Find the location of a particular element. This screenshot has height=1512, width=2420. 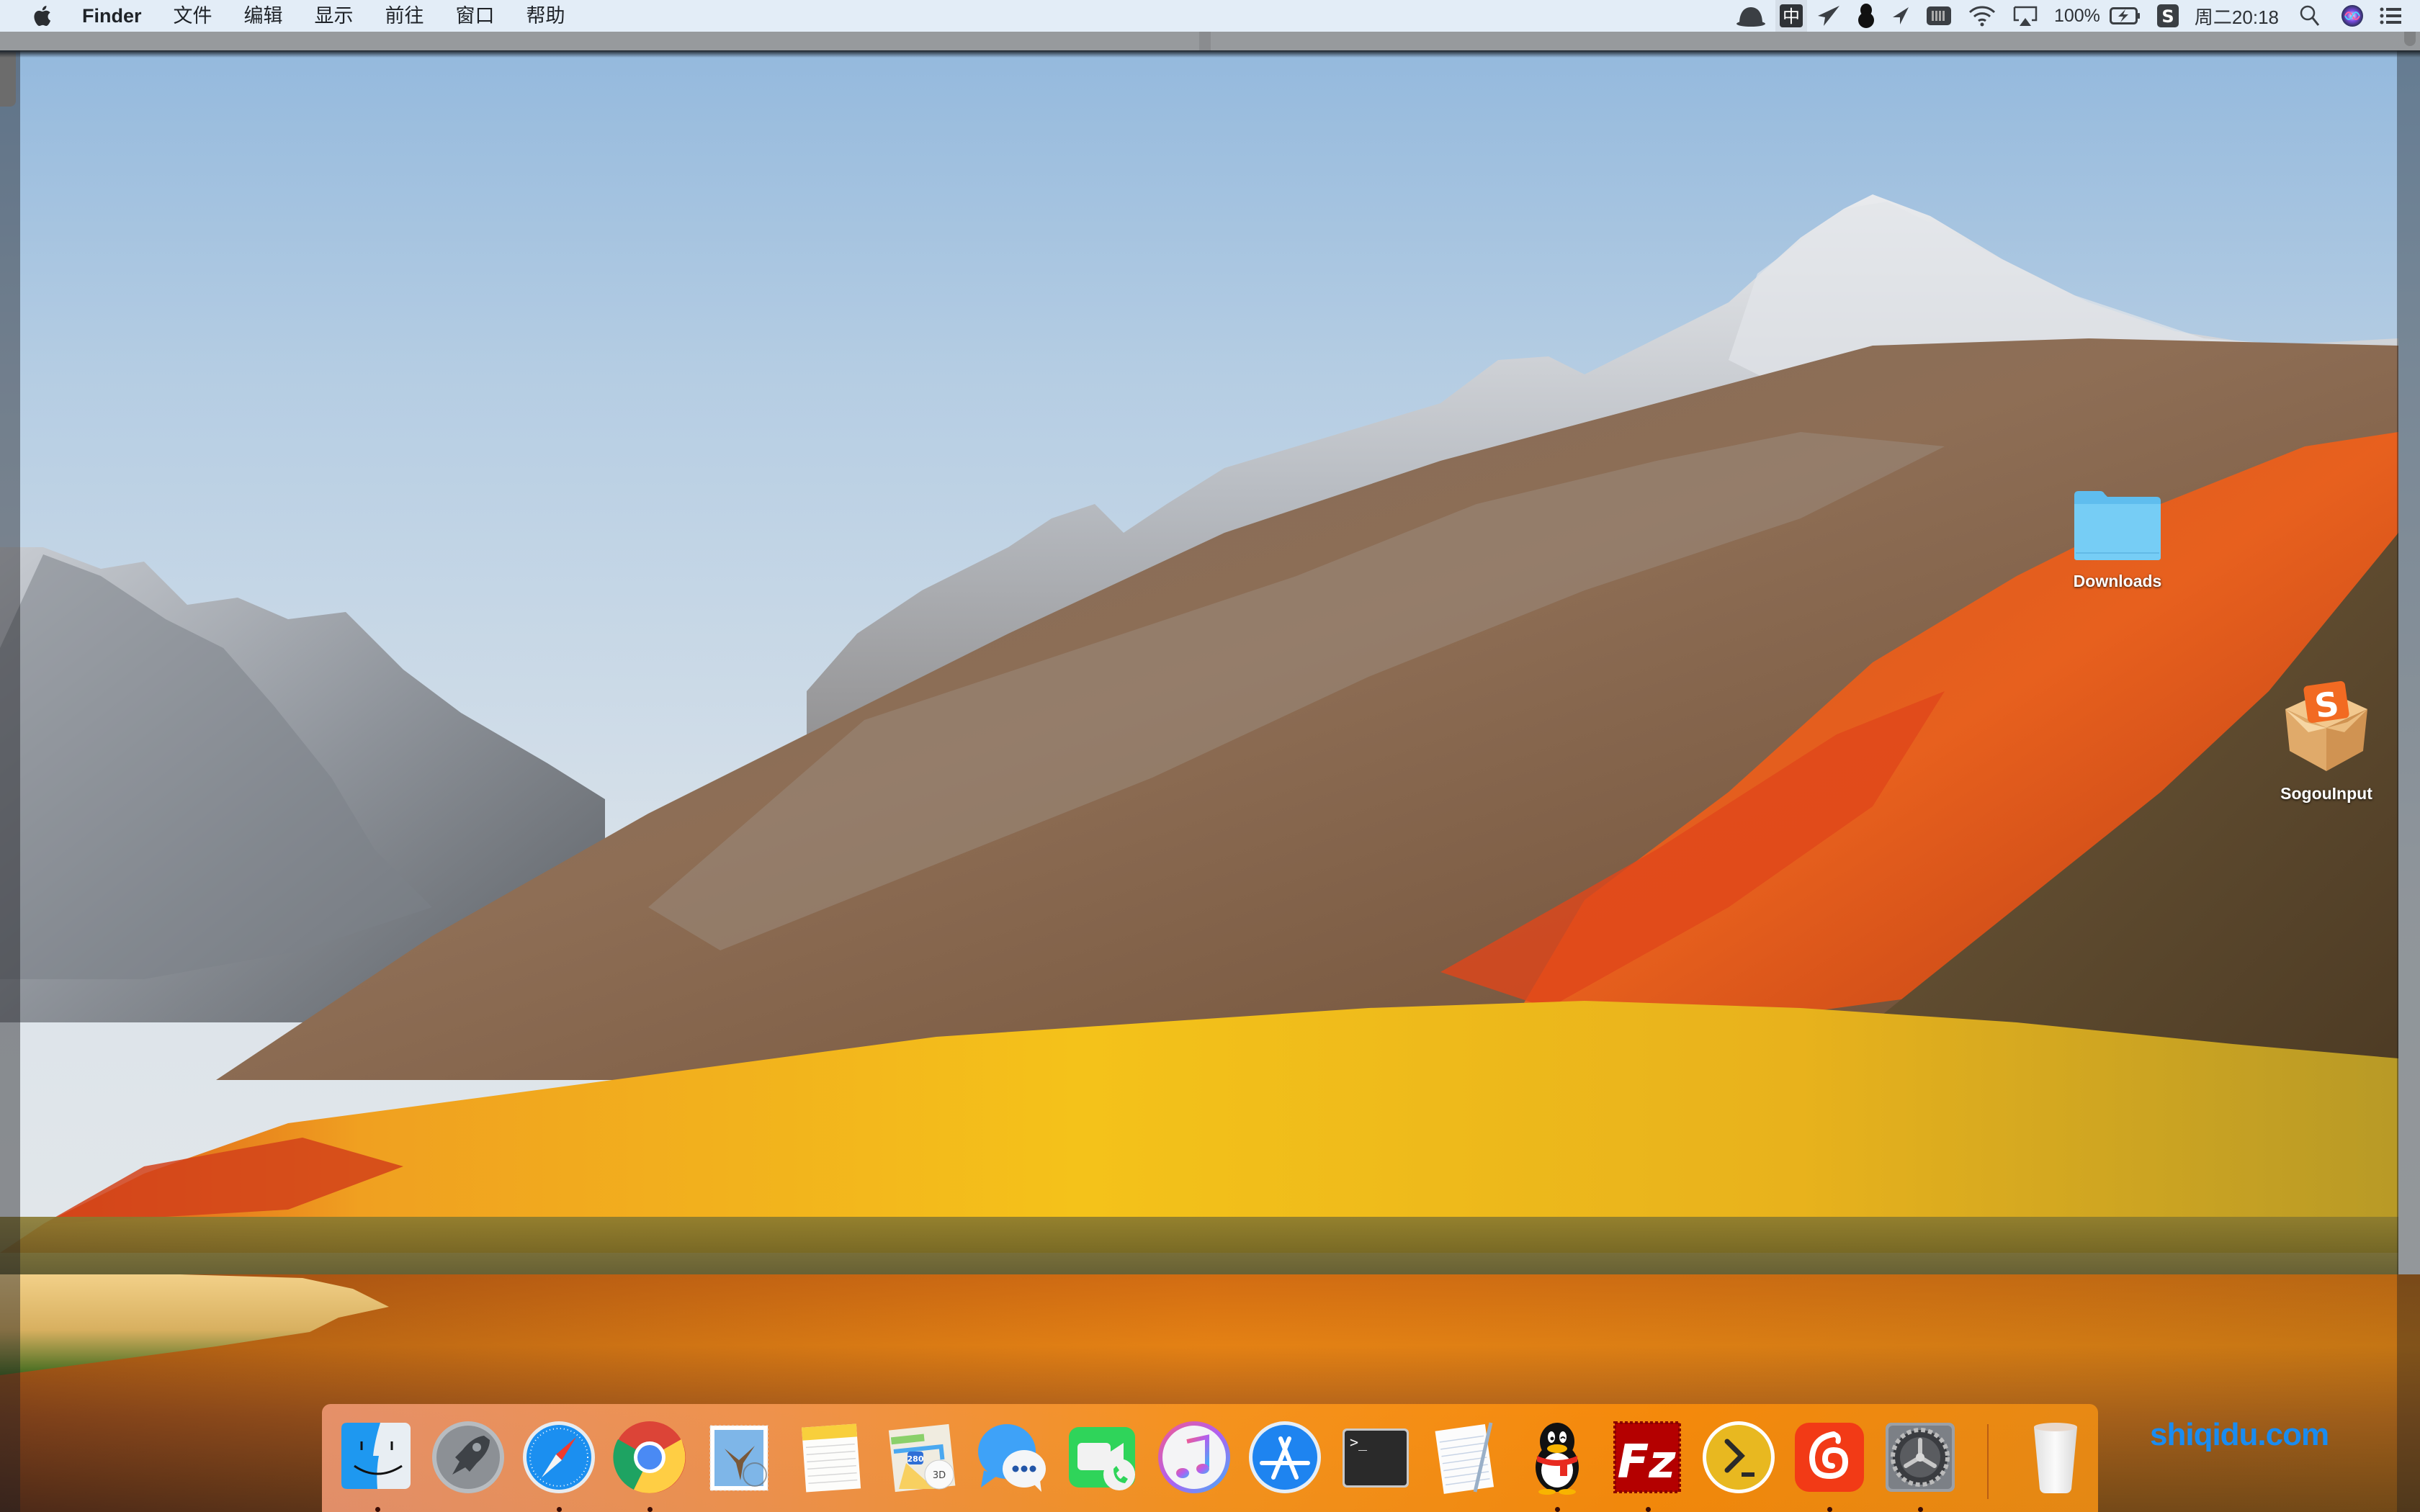

terminal-icon: >_ is located at coordinates (1376, 1458).